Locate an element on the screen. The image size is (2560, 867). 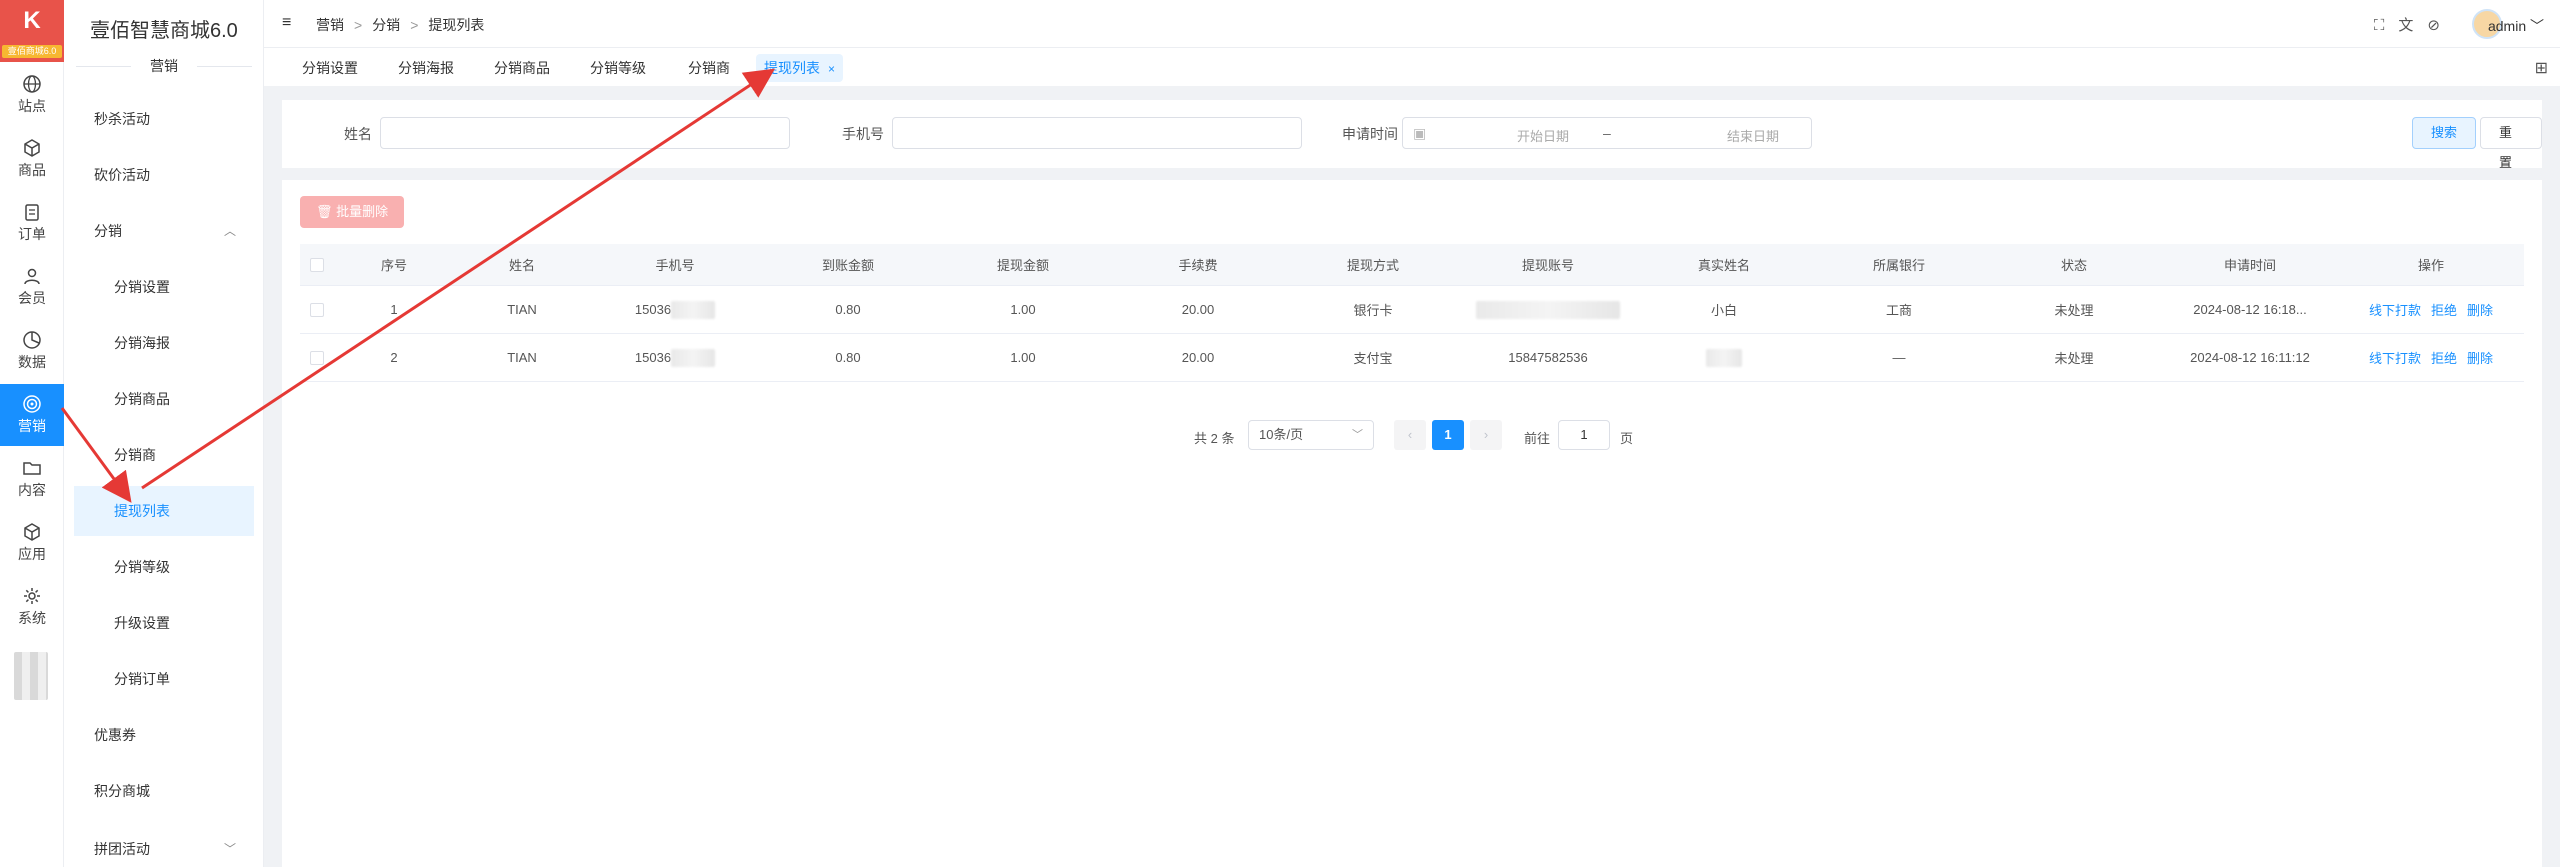
date-range-picker: ▣ 开始日期 – 结束日期 is located at coordinates (1607, 133).